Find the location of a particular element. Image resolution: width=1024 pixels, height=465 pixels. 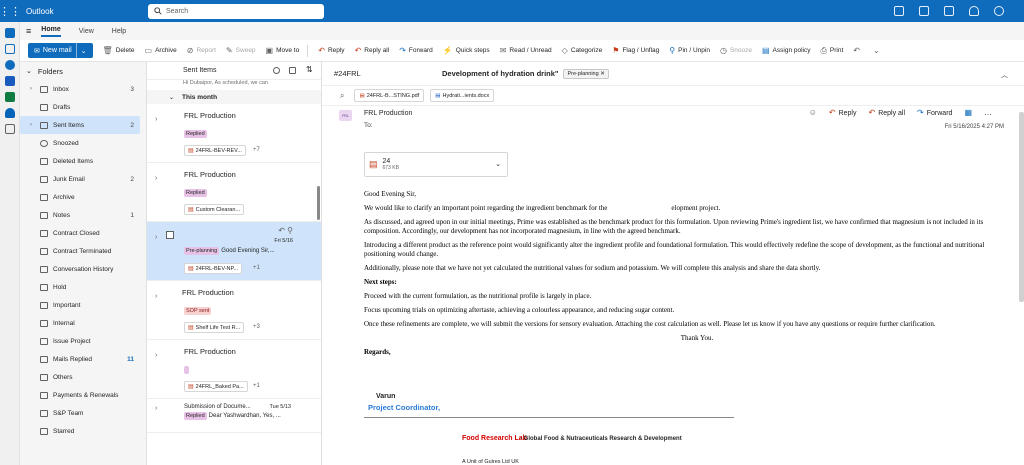

folder-inbox: › Inbox 3 is located at coordinates (83, 89).